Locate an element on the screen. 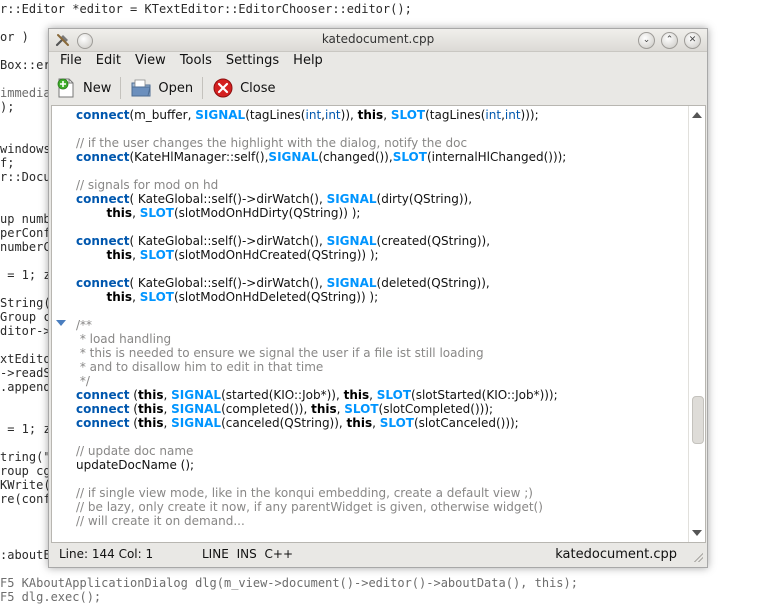 The height and width of the screenshot is (615, 769). code-token: (m_buffer, is located at coordinates (162, 115).